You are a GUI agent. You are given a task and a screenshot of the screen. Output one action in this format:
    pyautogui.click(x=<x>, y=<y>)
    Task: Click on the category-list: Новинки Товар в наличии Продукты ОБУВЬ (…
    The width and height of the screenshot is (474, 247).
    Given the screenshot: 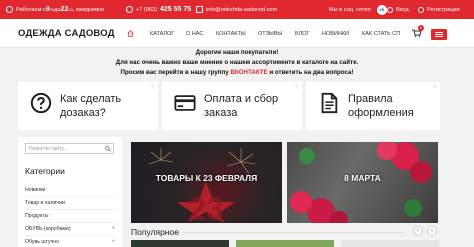 What is the action you would take?
    pyautogui.click(x=70, y=215)
    